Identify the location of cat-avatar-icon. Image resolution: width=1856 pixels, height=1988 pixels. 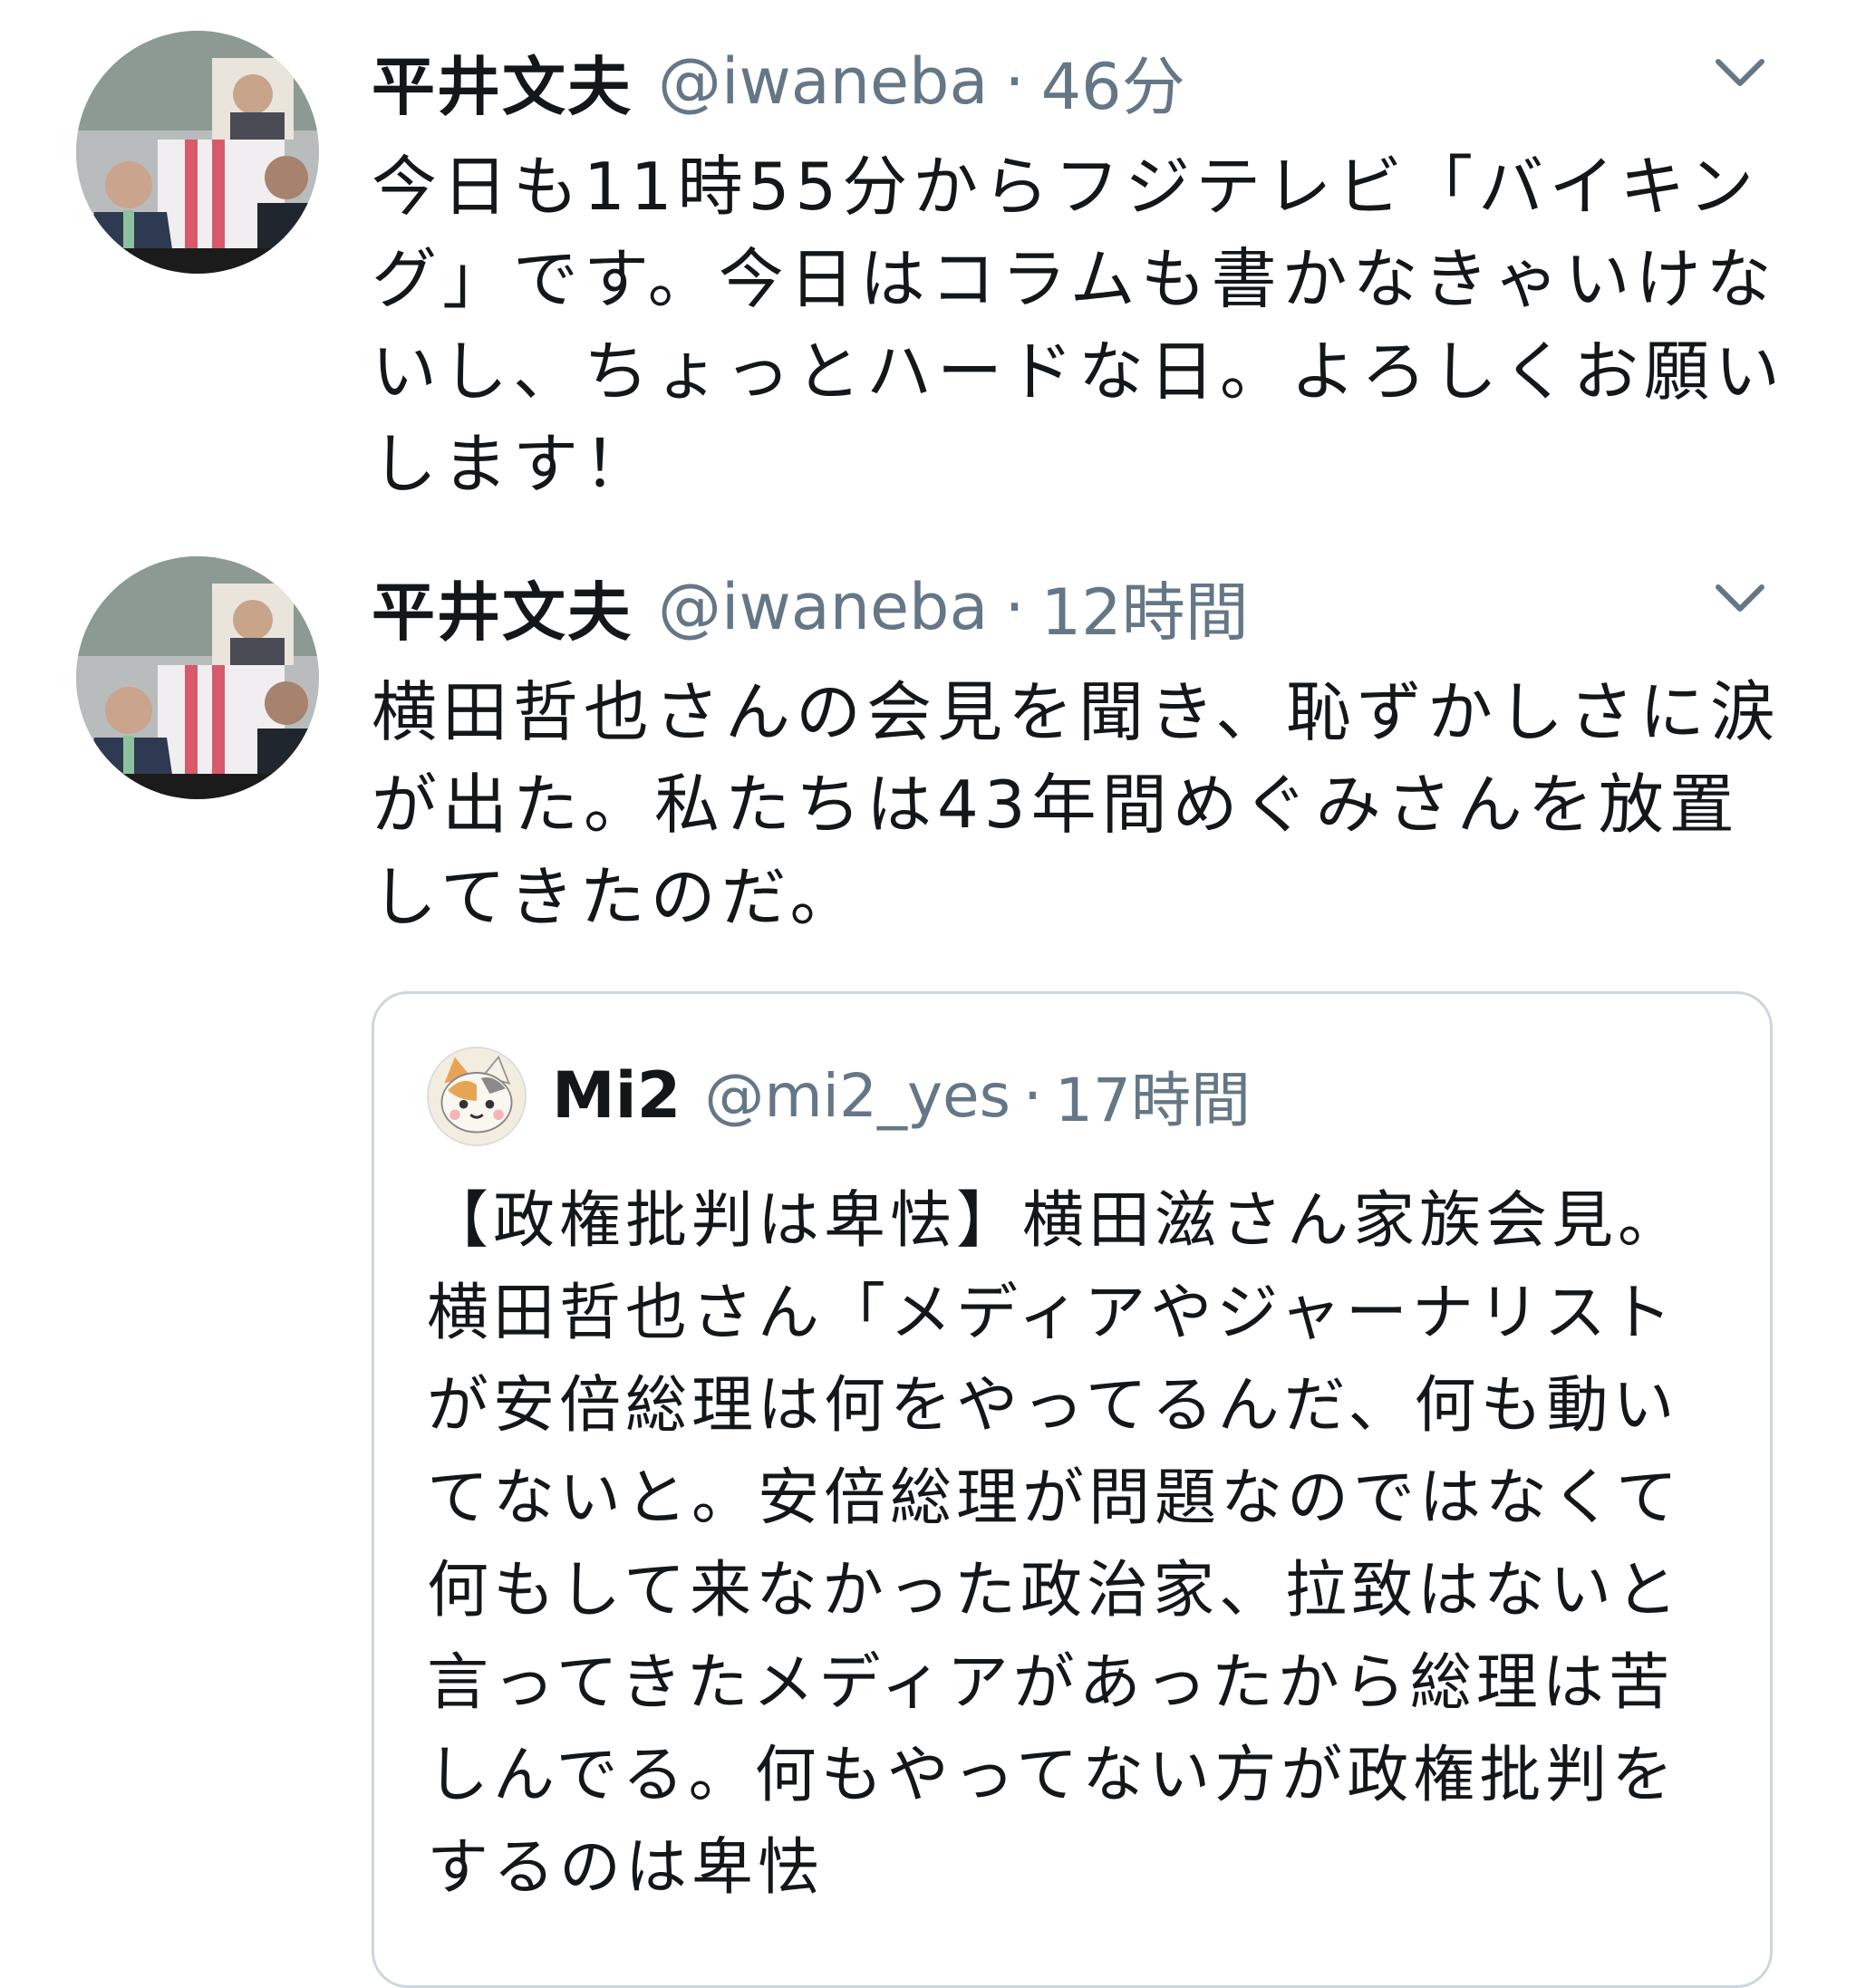
(477, 1096).